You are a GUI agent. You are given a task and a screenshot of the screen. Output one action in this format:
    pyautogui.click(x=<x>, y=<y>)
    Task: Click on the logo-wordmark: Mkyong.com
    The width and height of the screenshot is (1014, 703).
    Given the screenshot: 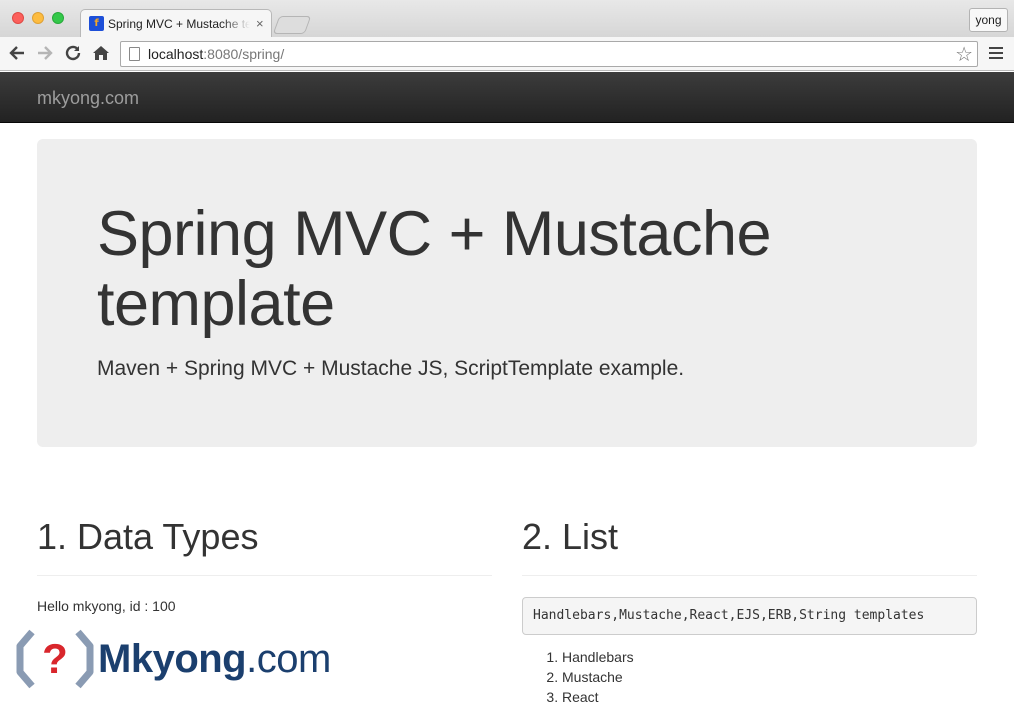 What is the action you would take?
    pyautogui.click(x=214, y=658)
    